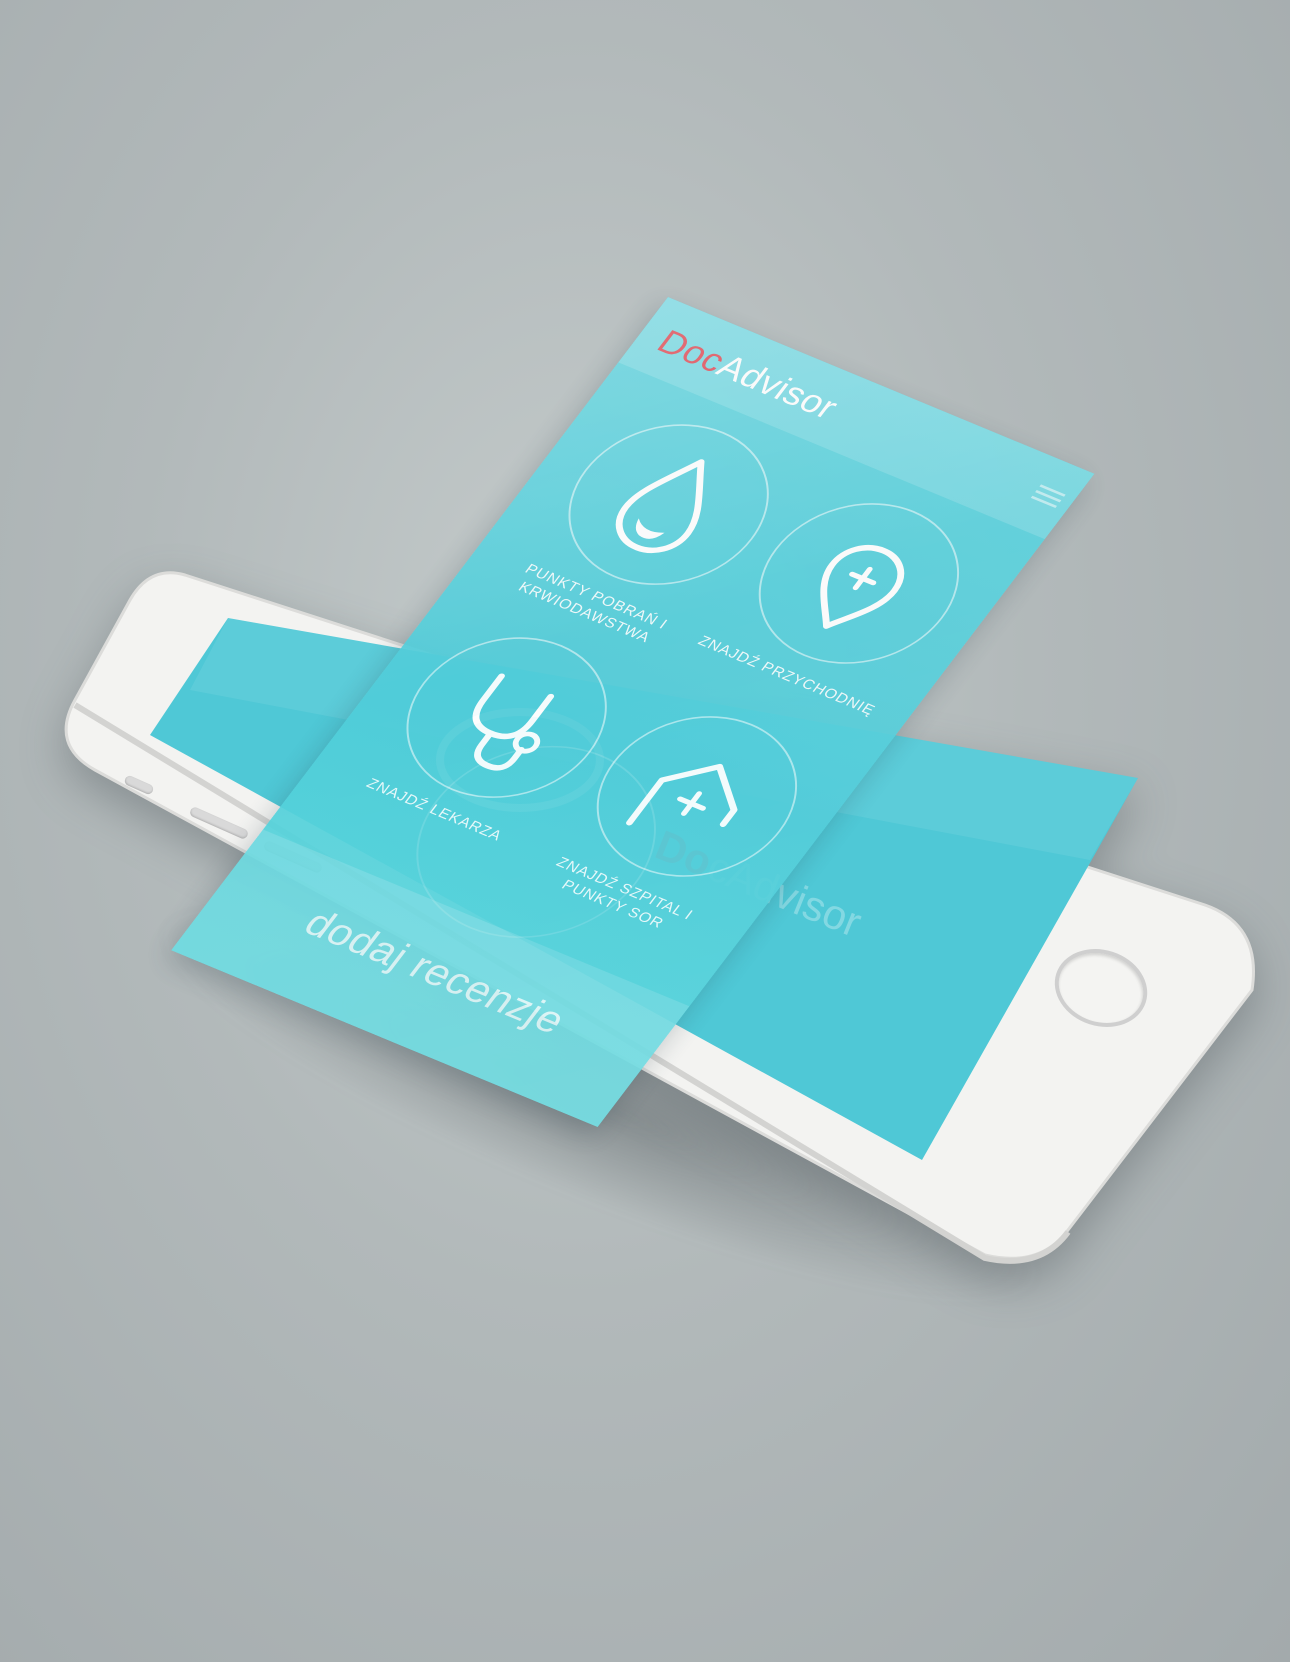  Describe the element at coordinates (1048, 497) in the screenshot. I see `menu-icon` at that location.